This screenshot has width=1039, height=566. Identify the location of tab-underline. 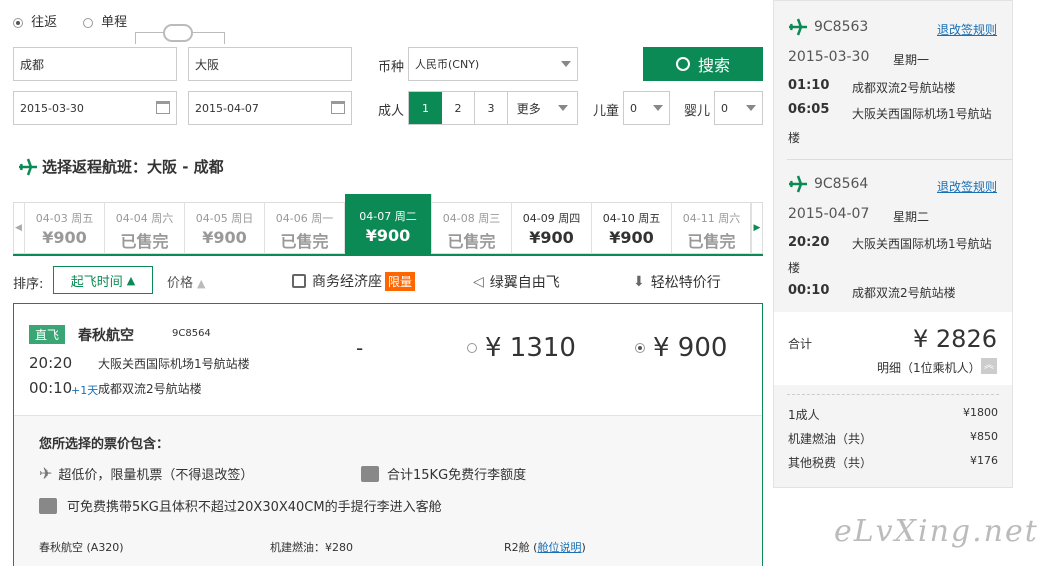
(388, 255).